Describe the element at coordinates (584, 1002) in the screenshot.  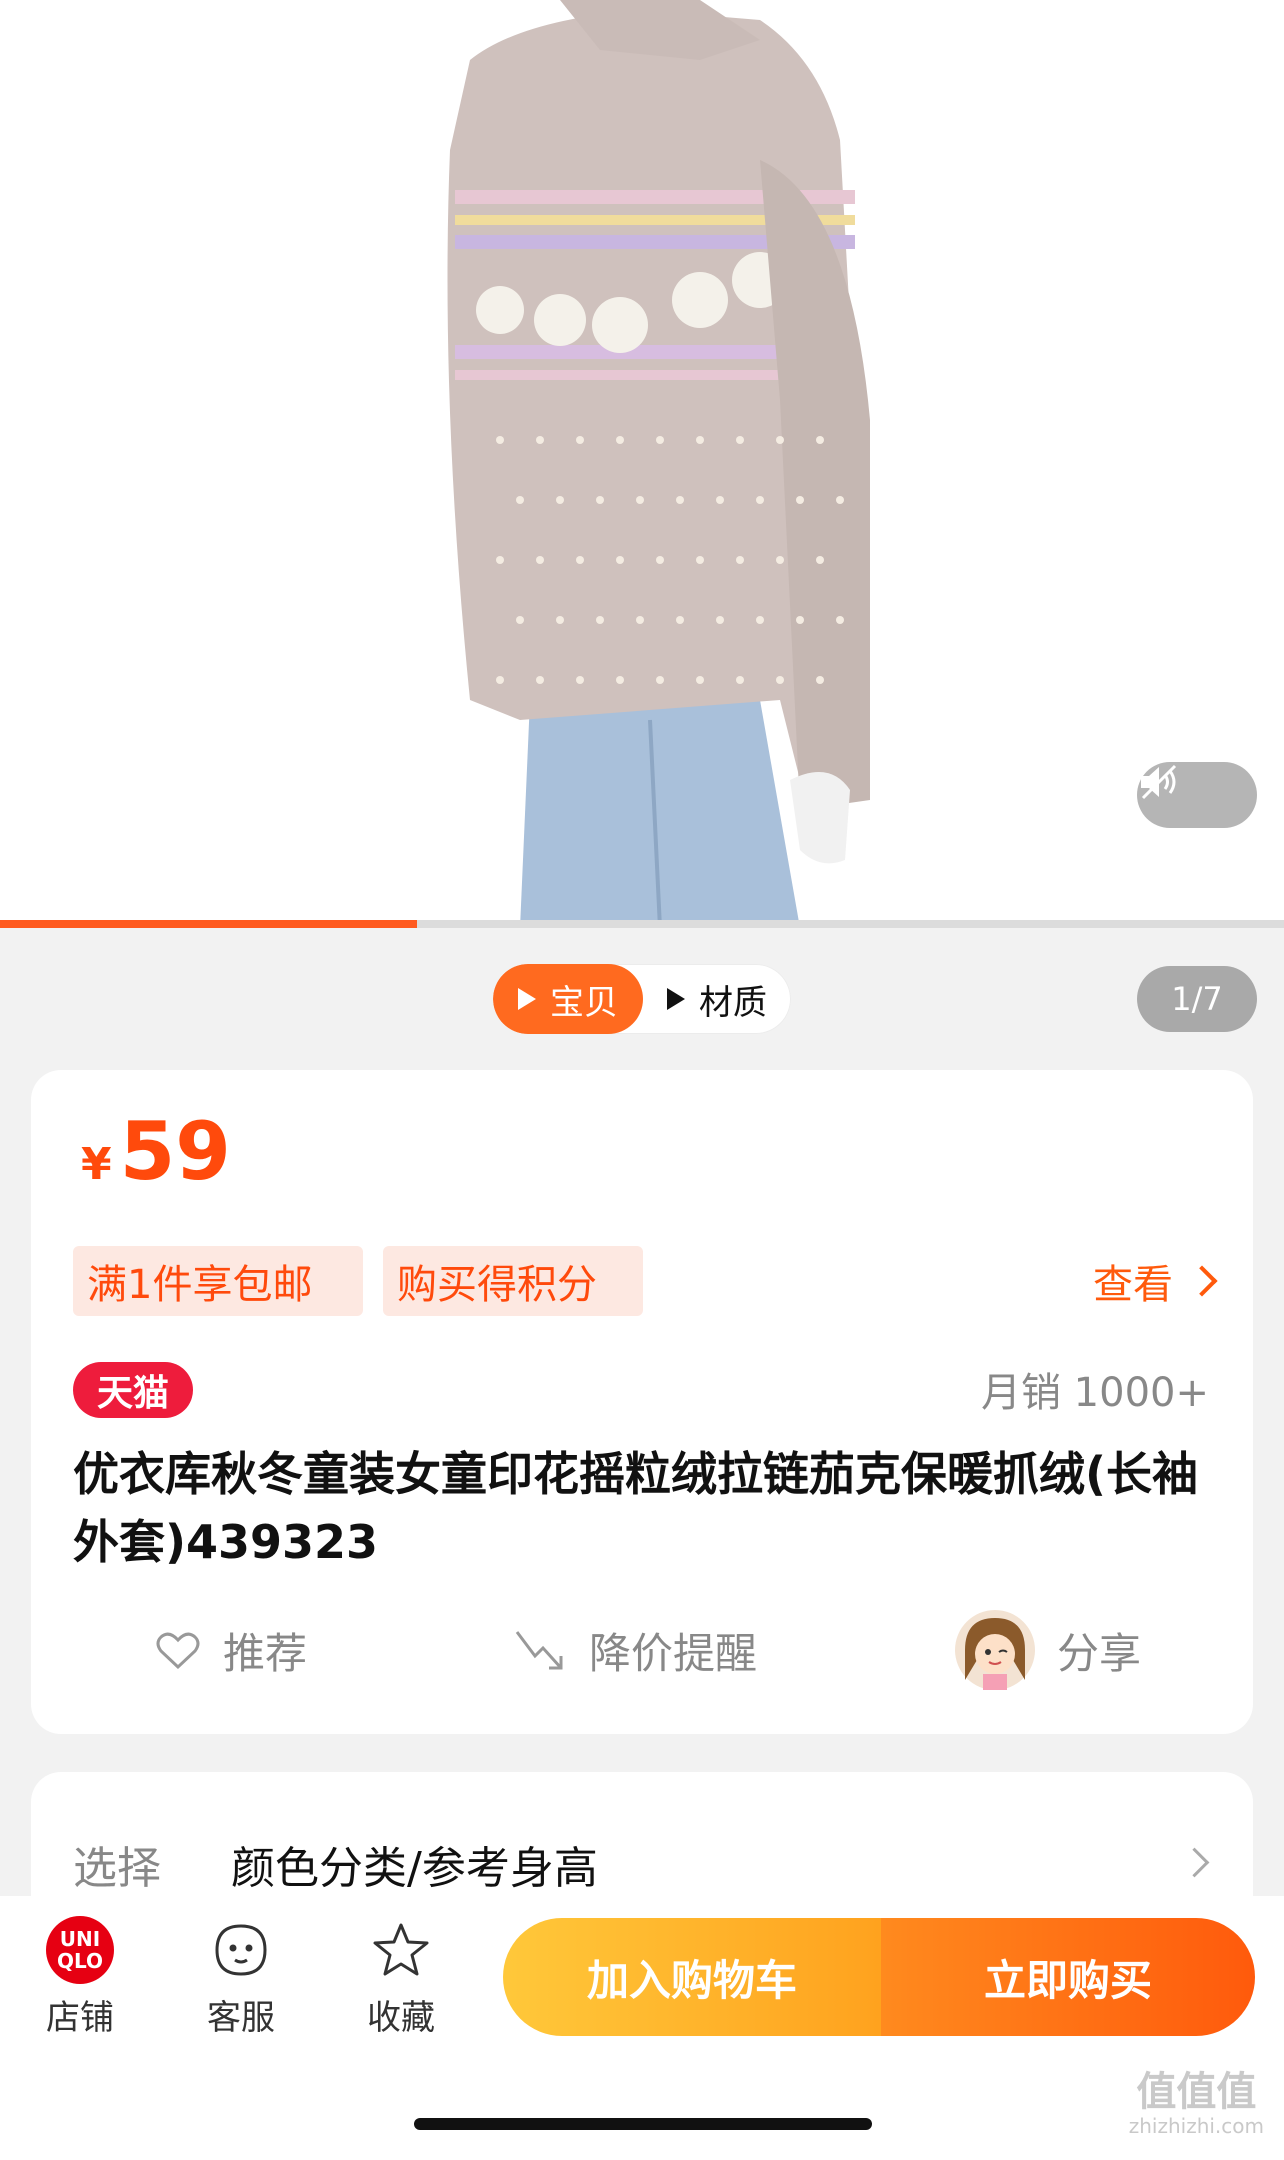
I see `tab-product-label: 宝贝` at that location.